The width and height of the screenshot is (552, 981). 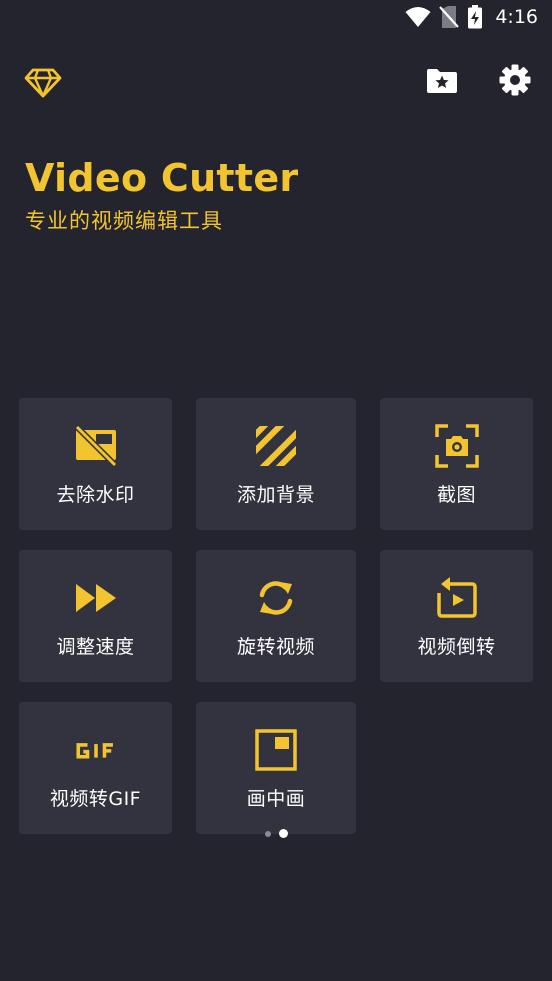 I want to click on rotate-icon, so click(x=276, y=598).